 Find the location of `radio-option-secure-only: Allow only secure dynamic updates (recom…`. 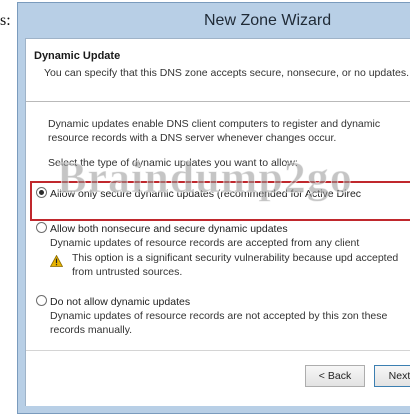

radio-option-secure-only: Allow only secure dynamic updates (recom… is located at coordinates (198, 194).